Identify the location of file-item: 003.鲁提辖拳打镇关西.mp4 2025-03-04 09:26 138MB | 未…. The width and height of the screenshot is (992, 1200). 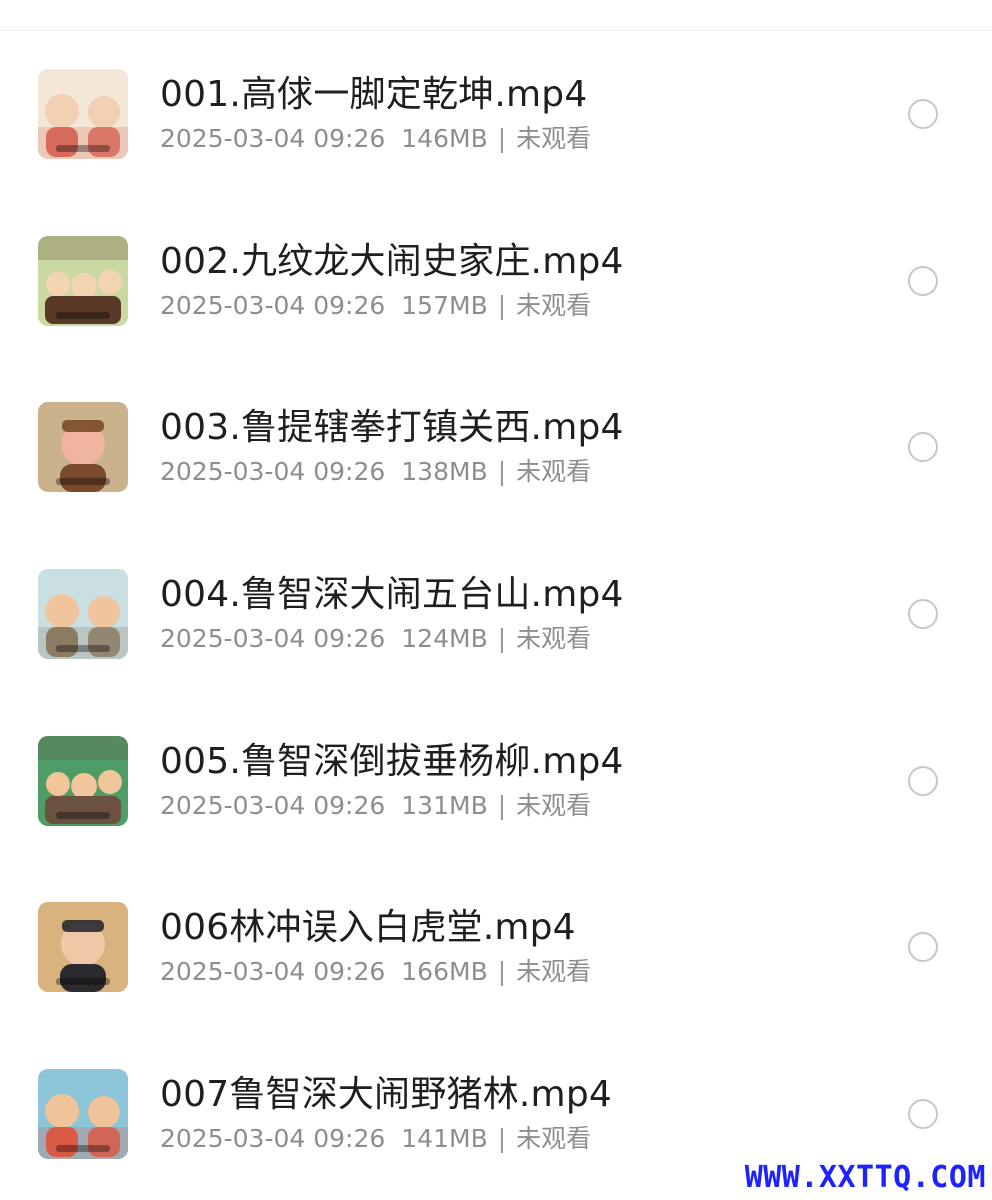
(496, 462).